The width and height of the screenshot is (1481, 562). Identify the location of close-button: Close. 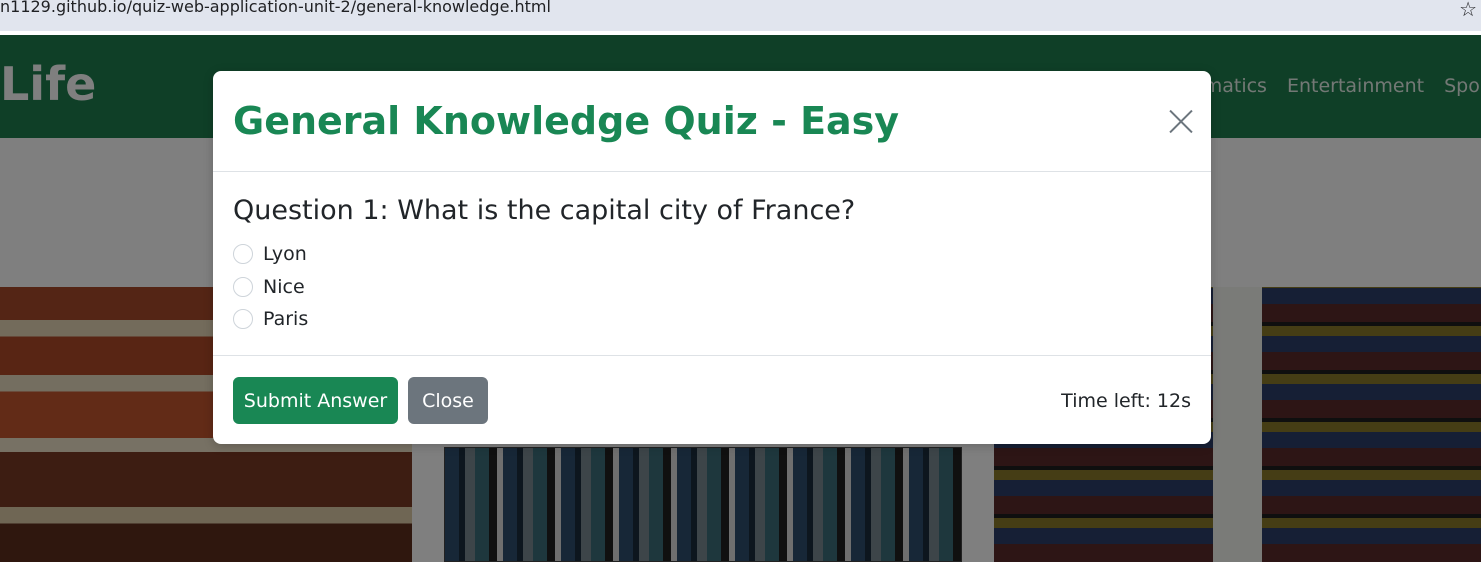
(448, 400).